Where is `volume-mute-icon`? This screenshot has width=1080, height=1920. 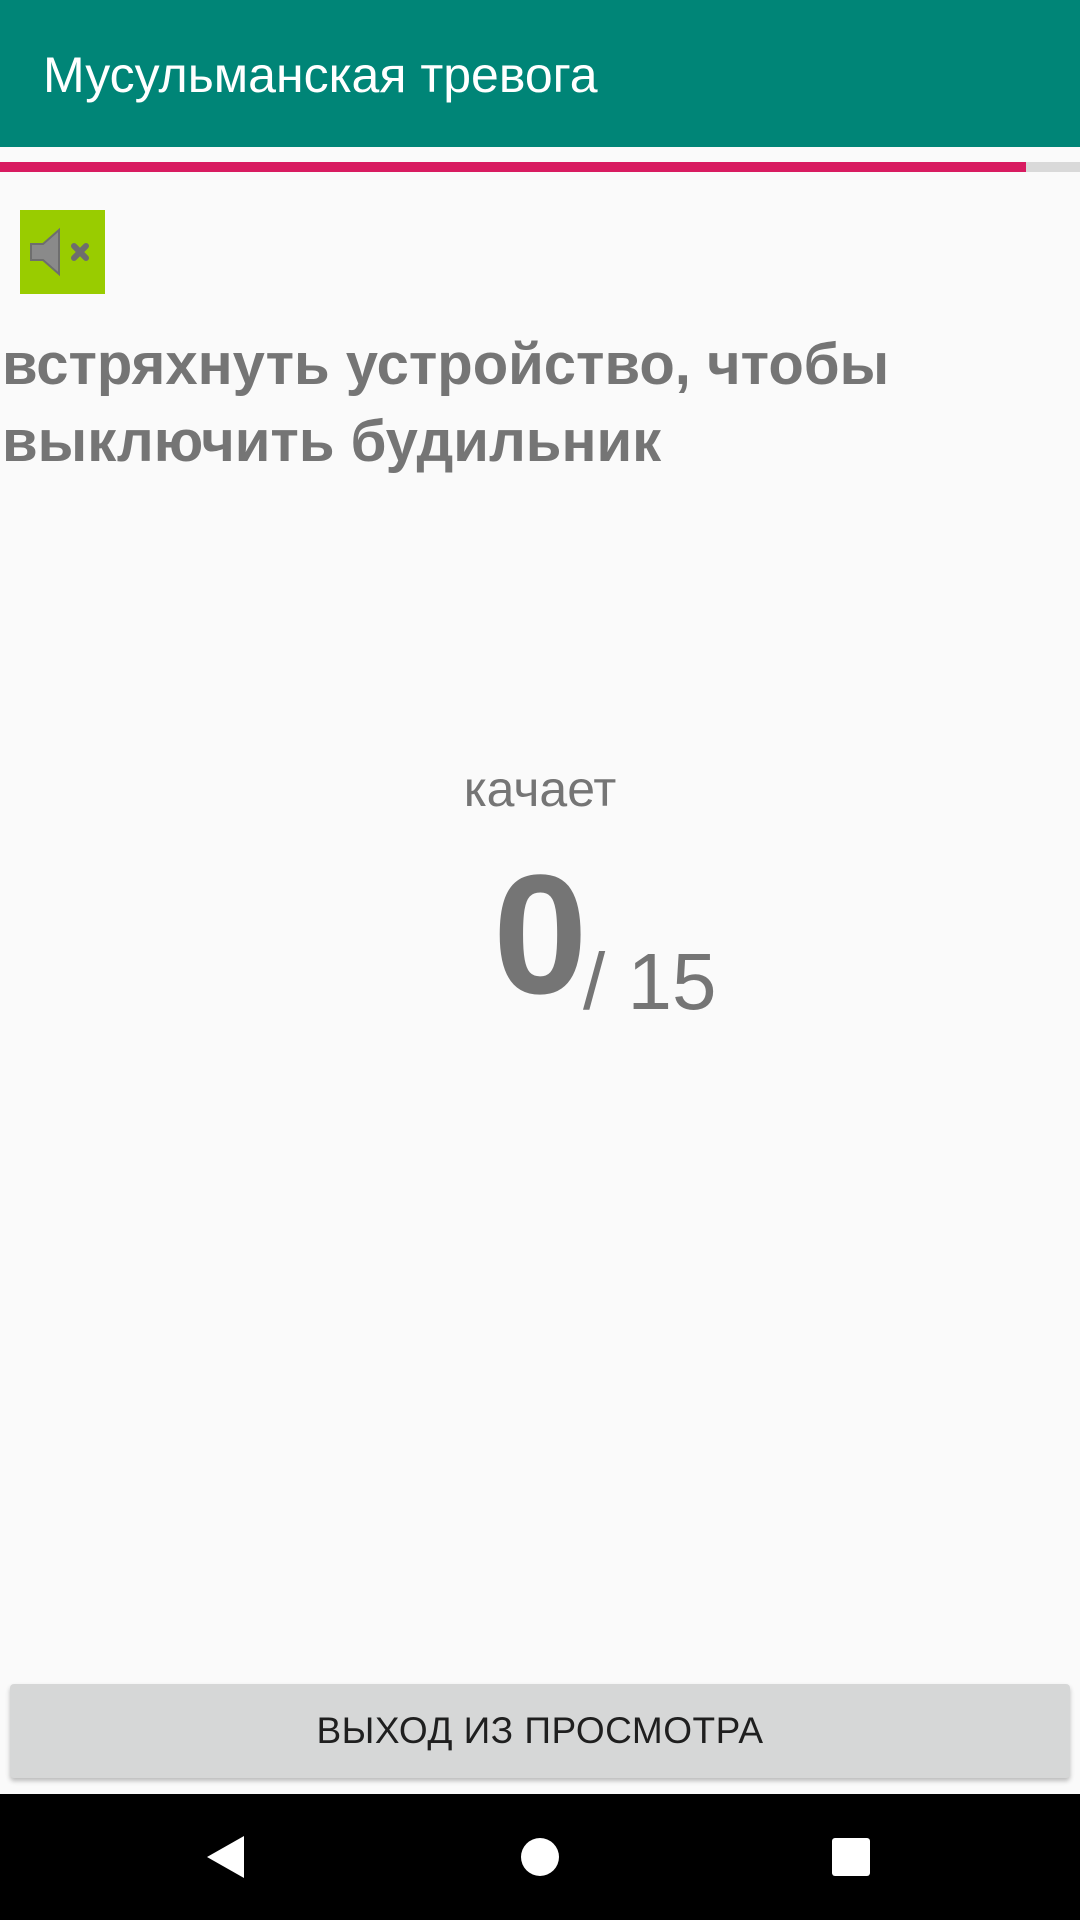 volume-mute-icon is located at coordinates (59, 252).